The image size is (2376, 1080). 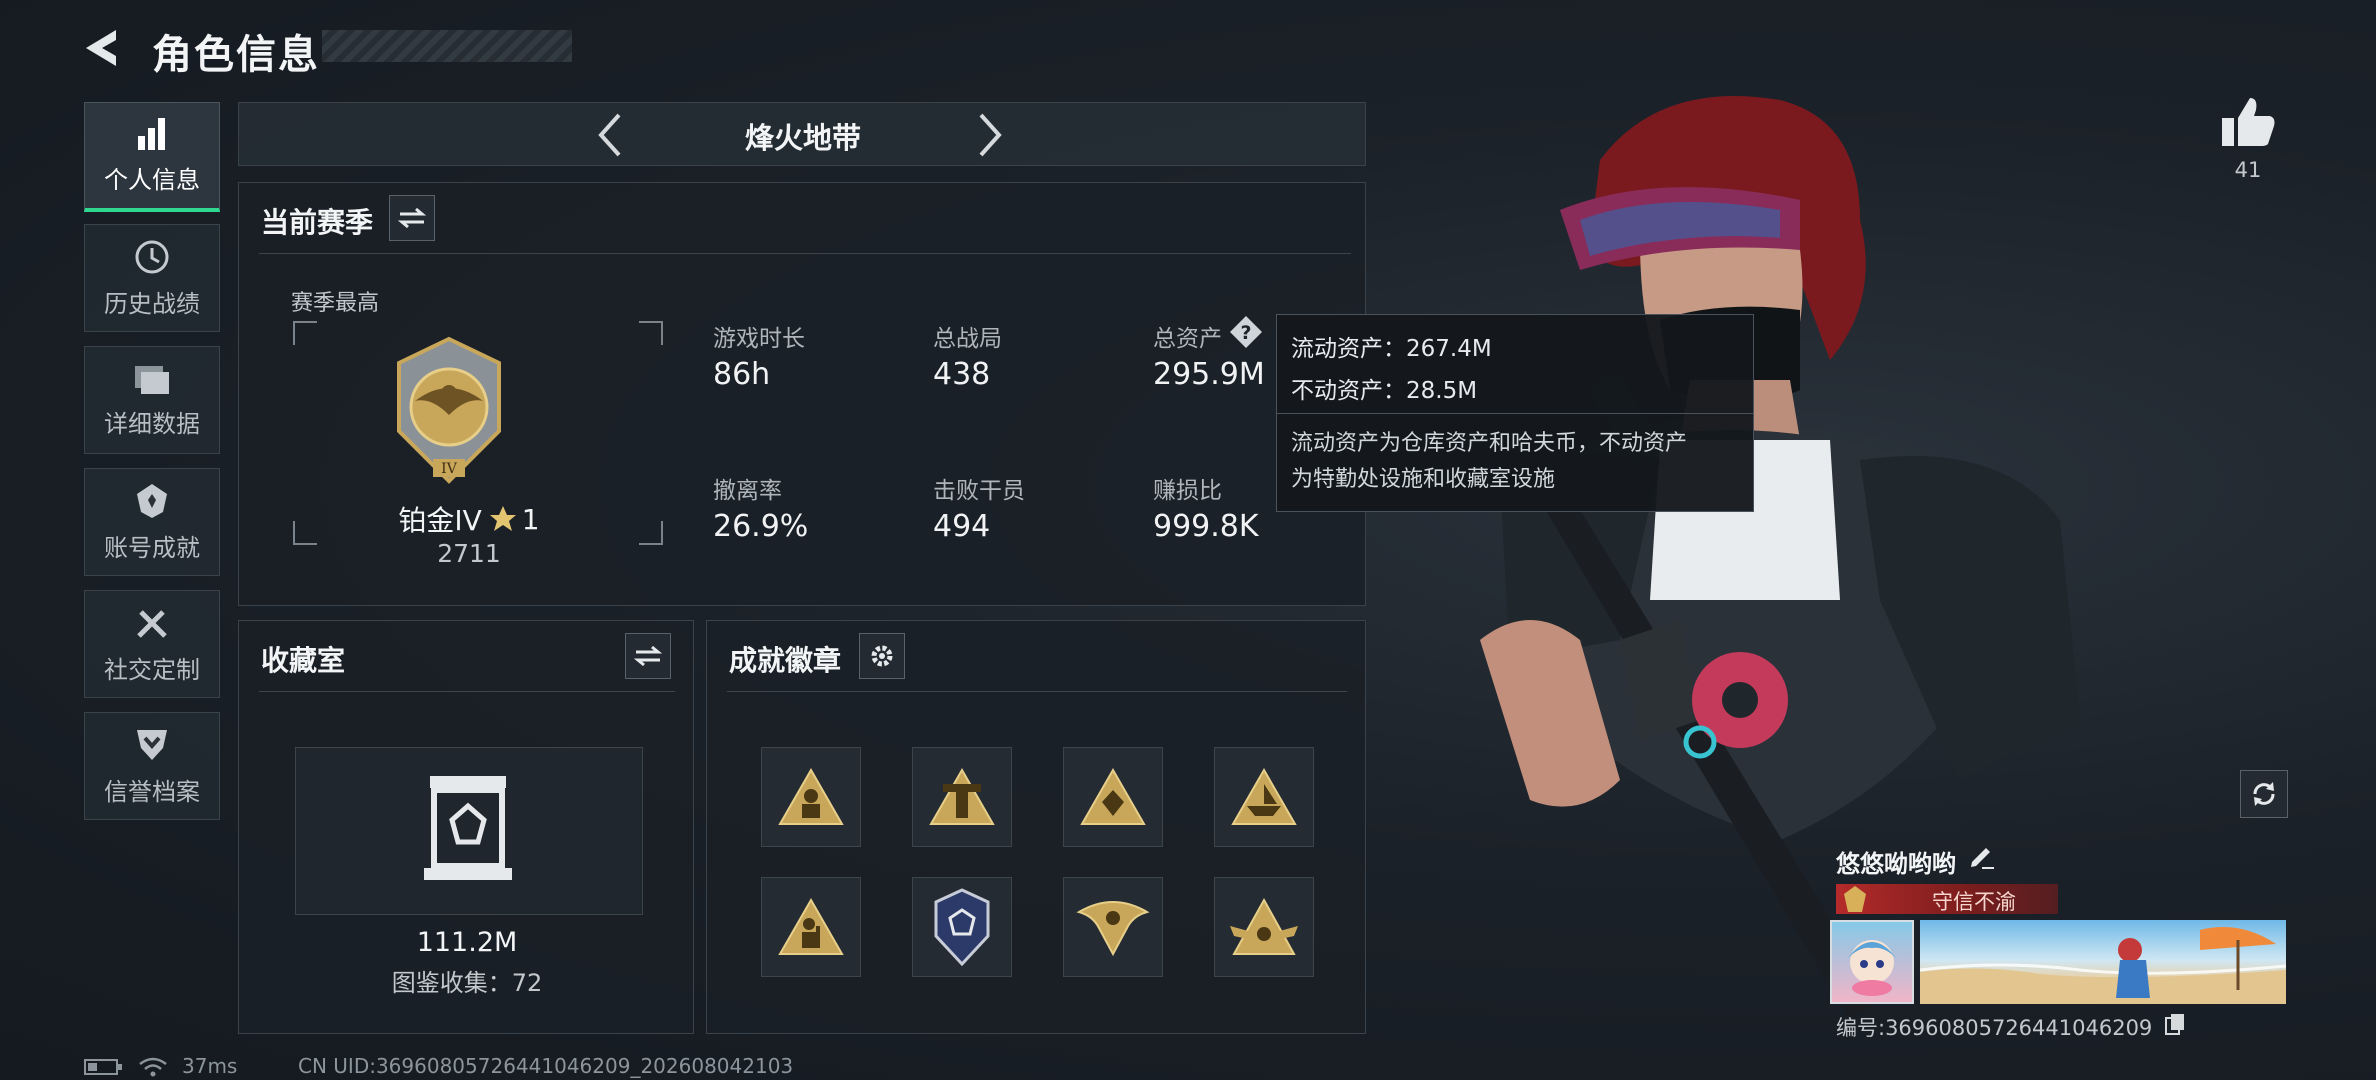 I want to click on player-name: 悠悠呦哟哟, so click(x=1896, y=864).